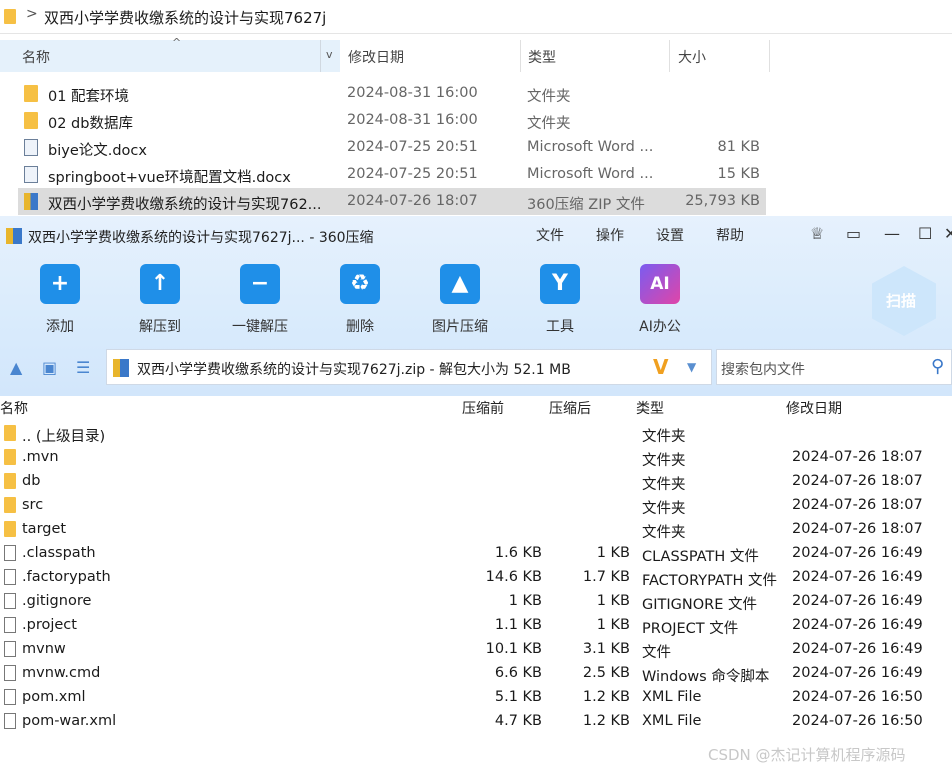 Image resolution: width=952 pixels, height=772 pixels. What do you see at coordinates (834, 367) in the screenshot?
I see `search-box: 搜索包内文件 ⚲` at bounding box center [834, 367].